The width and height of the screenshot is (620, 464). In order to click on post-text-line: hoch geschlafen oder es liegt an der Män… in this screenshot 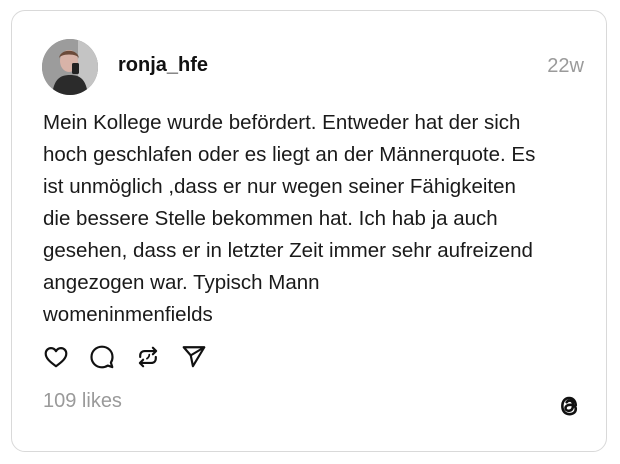, I will do `click(289, 154)`.